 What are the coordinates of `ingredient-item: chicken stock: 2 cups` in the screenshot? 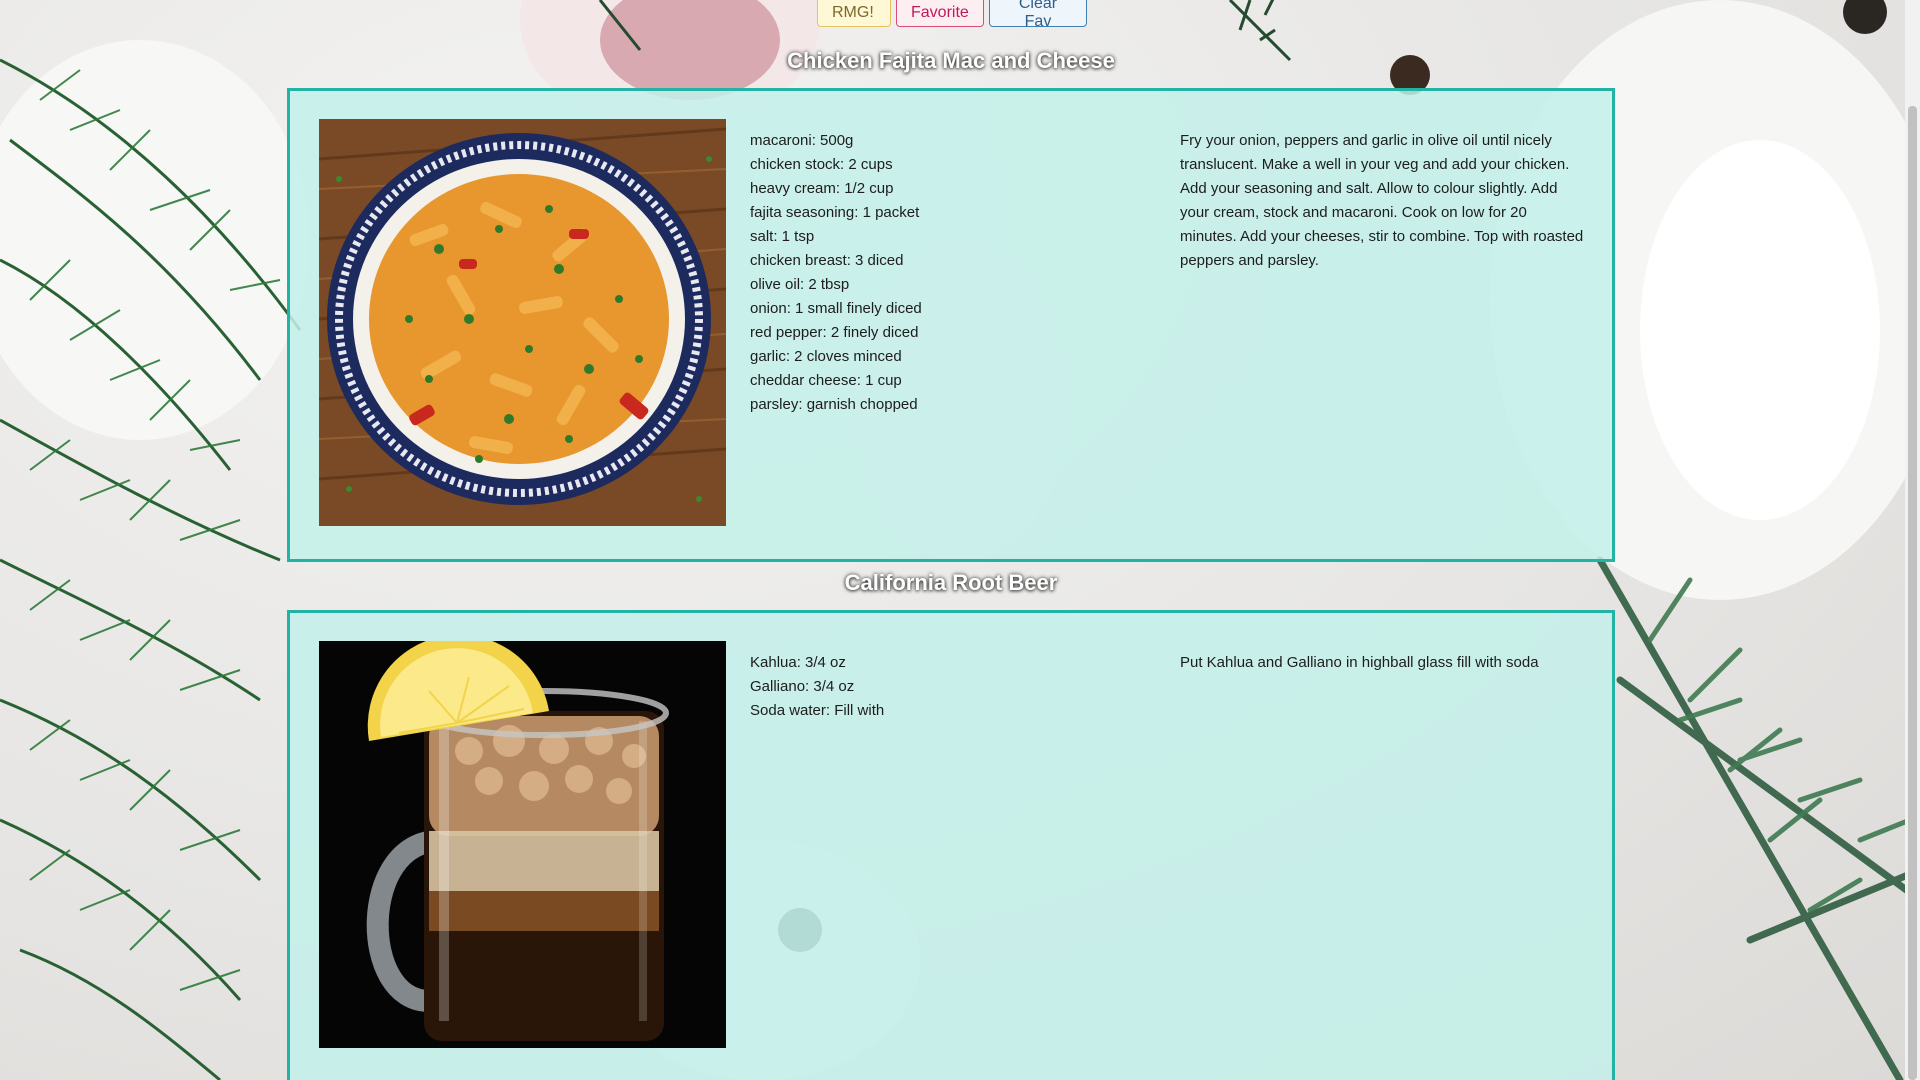 It's located at (821, 164).